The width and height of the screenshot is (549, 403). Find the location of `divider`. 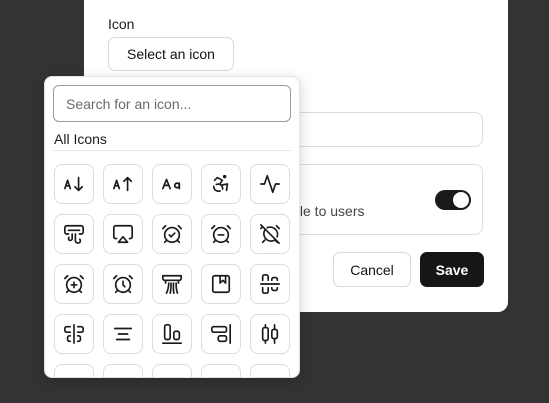

divider is located at coordinates (172, 150).